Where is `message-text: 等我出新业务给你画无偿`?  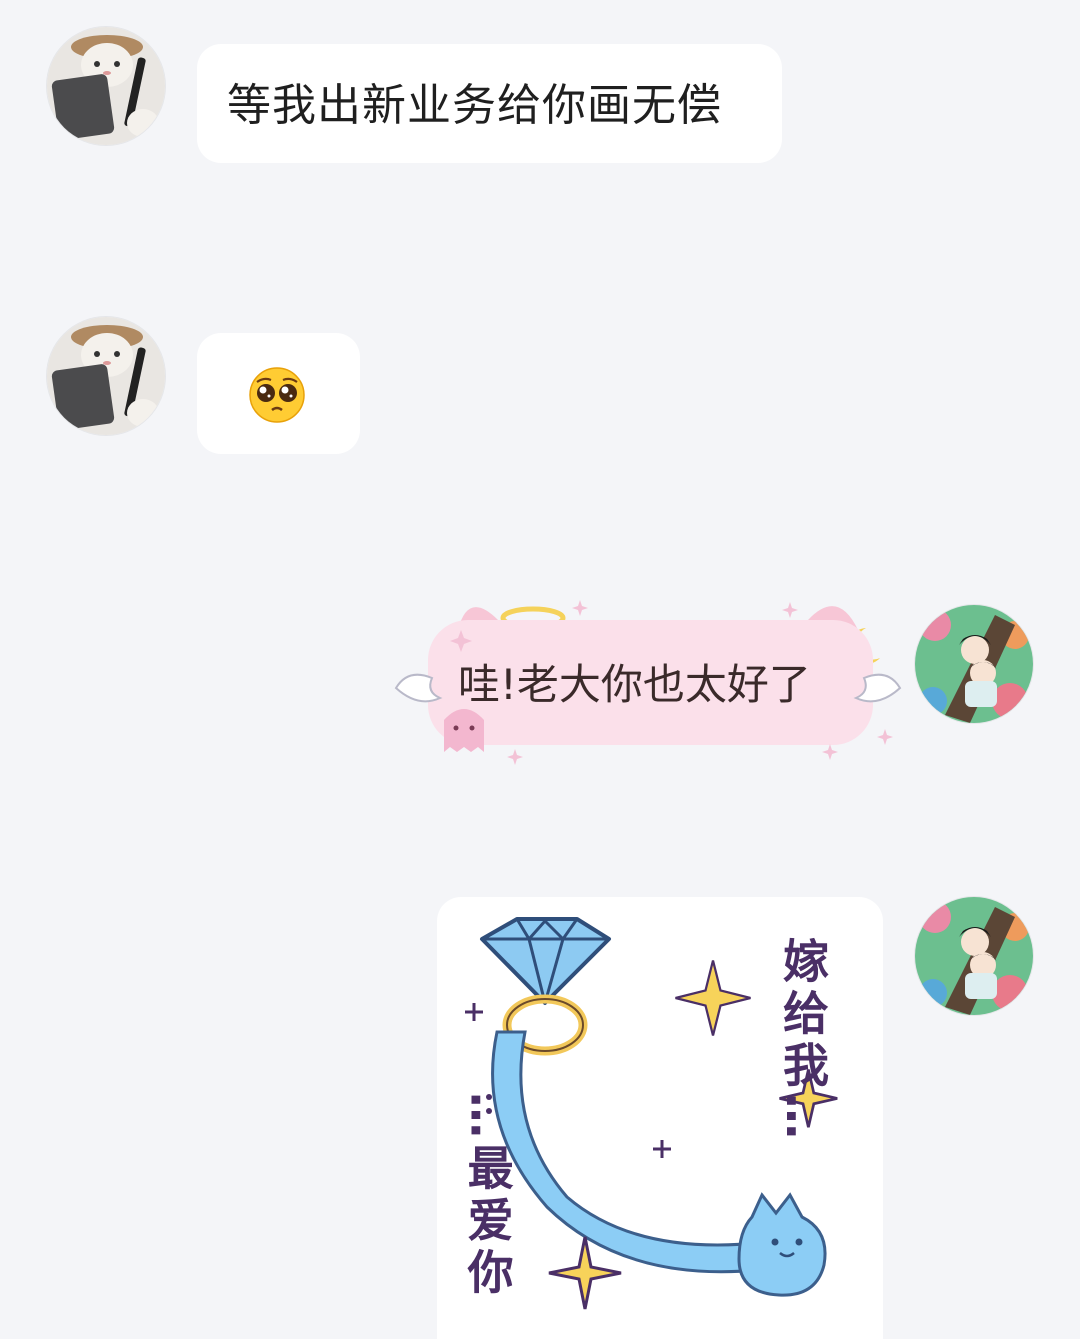
message-text: 等我出新业务给你画无偿 is located at coordinates (474, 105).